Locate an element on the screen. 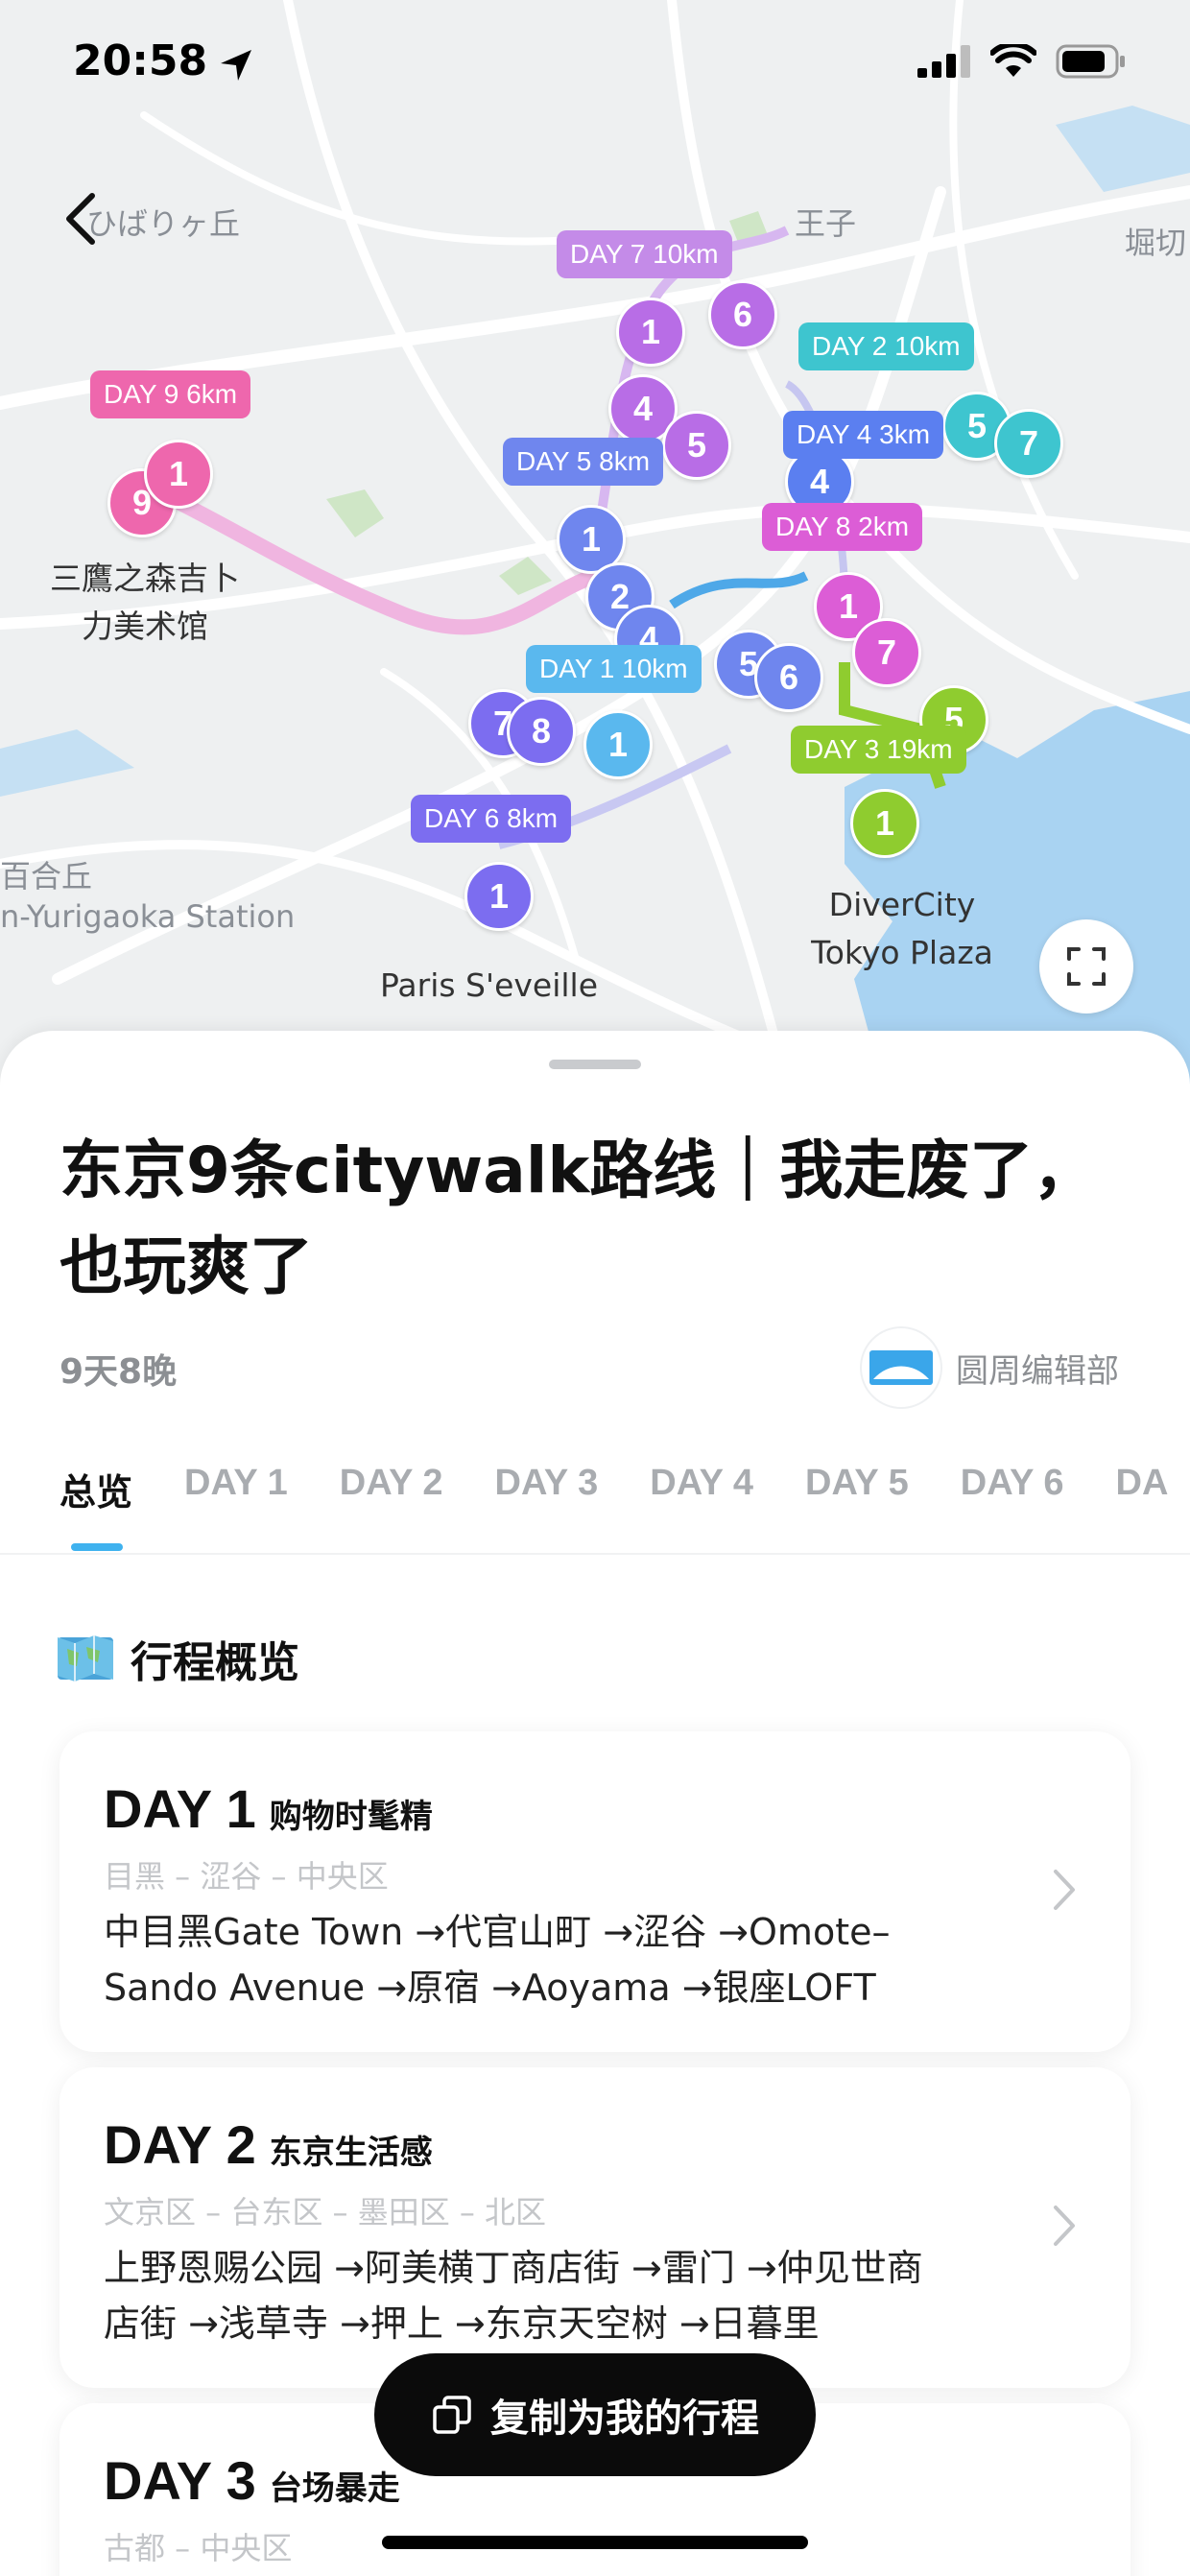 The width and height of the screenshot is (1190, 2576). home-indicator is located at coordinates (595, 2542).